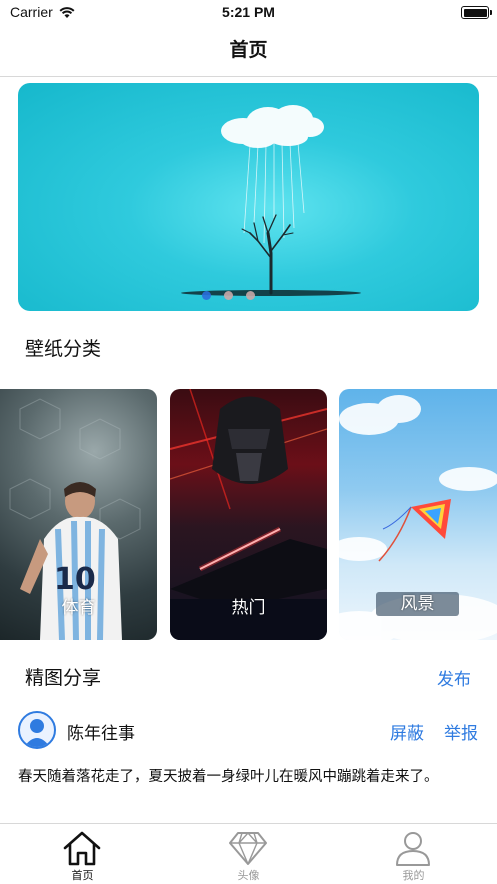 This screenshot has height=884, width=497. Describe the element at coordinates (37, 733) in the screenshot. I see `default-avatar-icon` at that location.